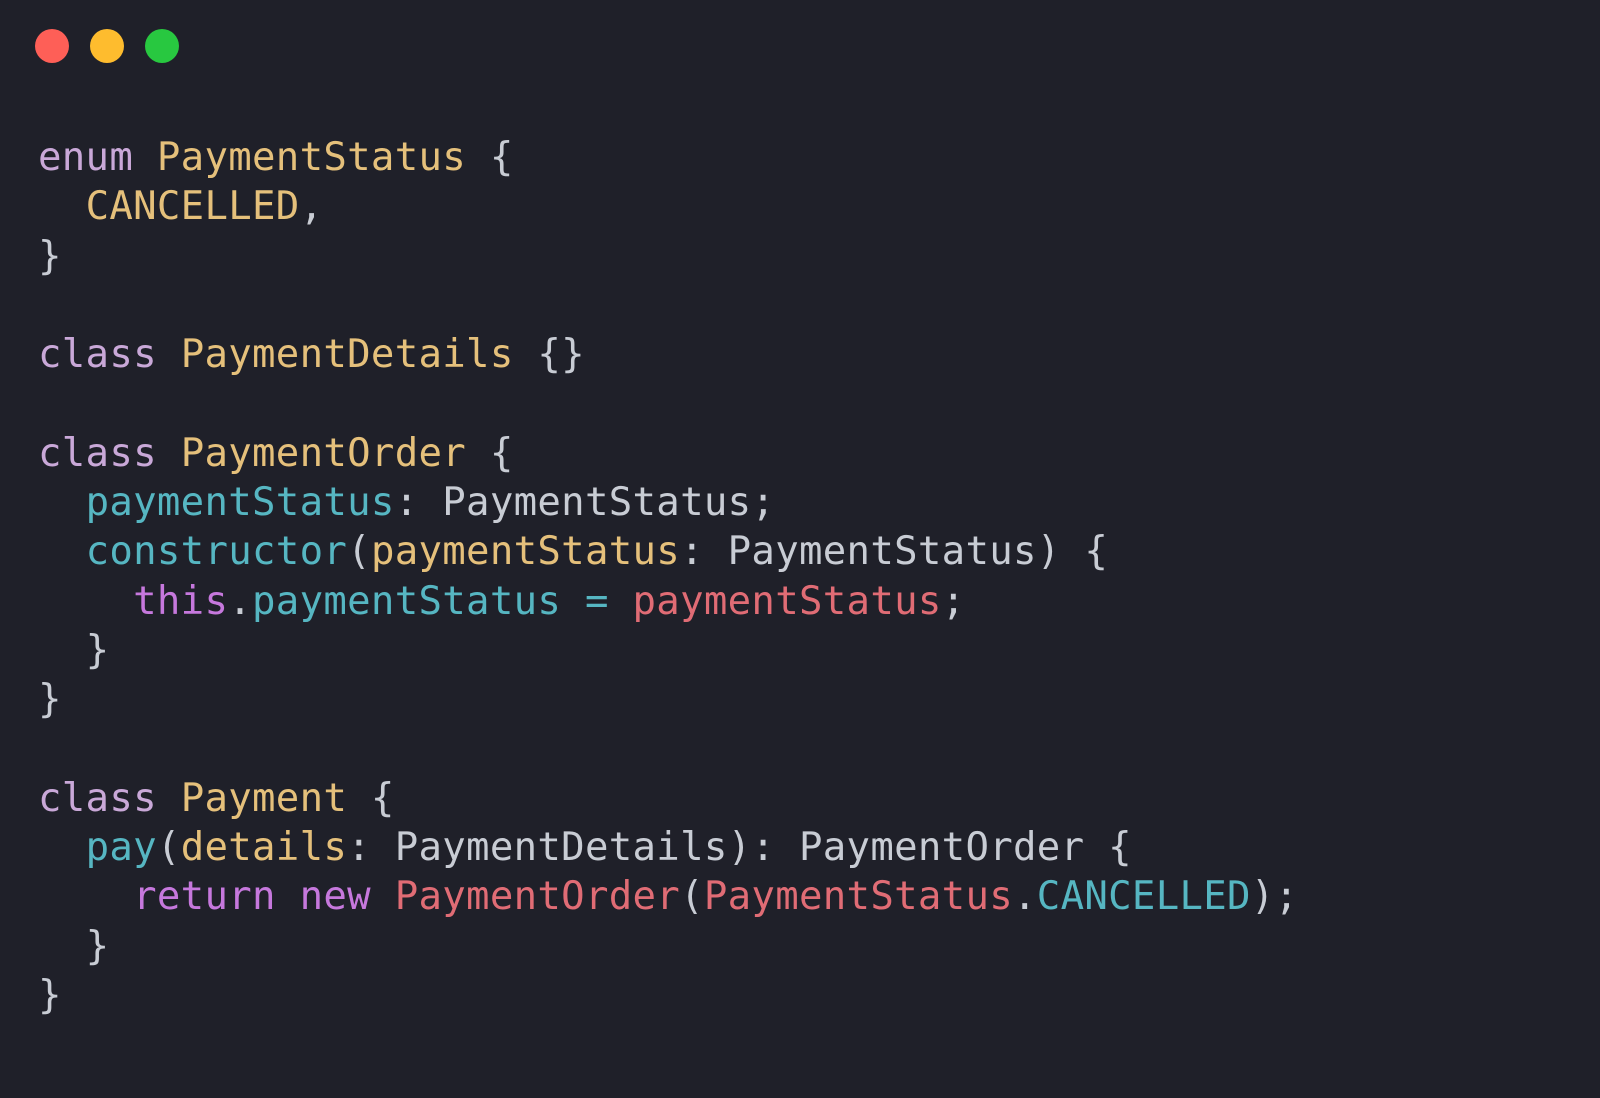  What do you see at coordinates (216, 552) in the screenshot?
I see `code-token-prop: constructor` at bounding box center [216, 552].